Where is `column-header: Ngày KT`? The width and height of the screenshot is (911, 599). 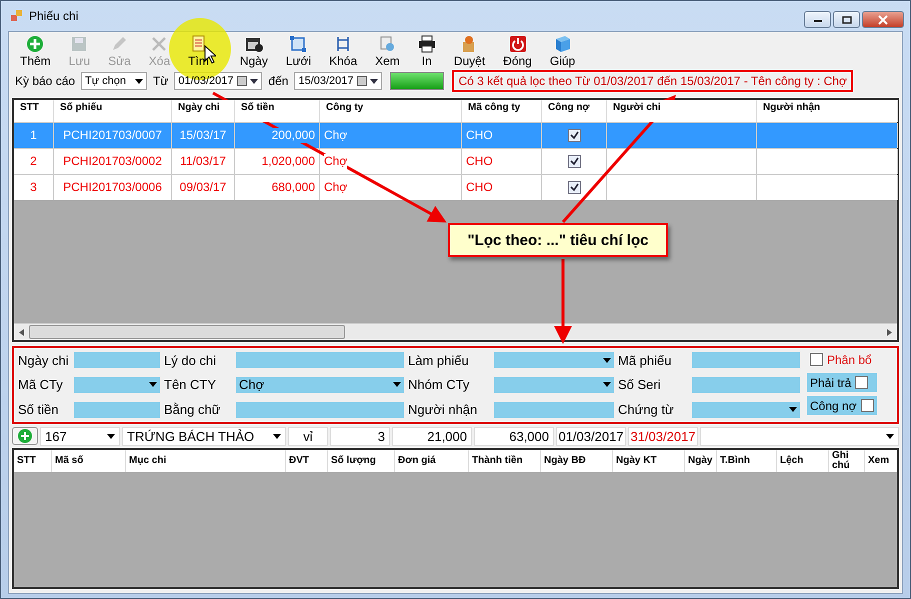 column-header: Ngày KT is located at coordinates (649, 461).